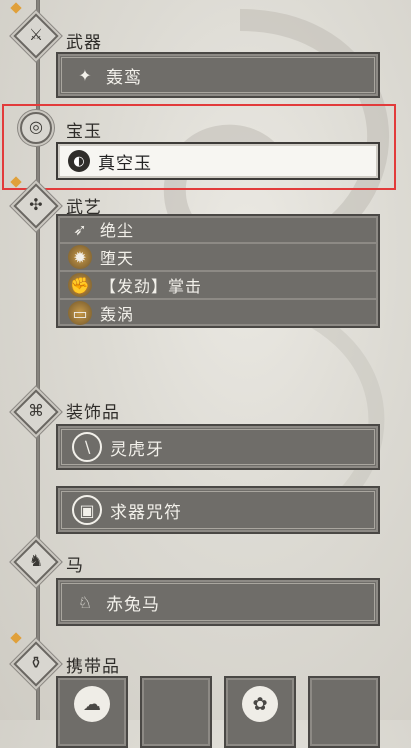  Describe the element at coordinates (36, 410) in the screenshot. I see `accessory-icon: ⌘` at that location.